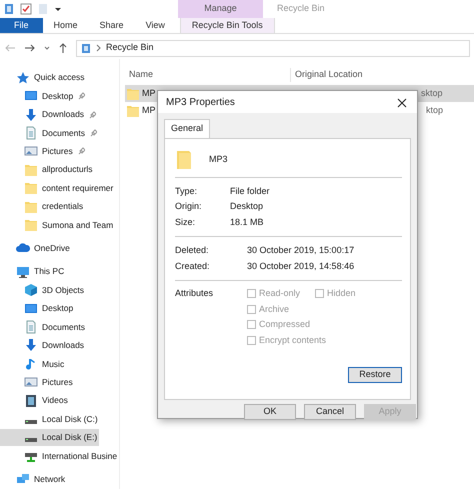 This screenshot has width=474, height=499. I want to click on context-tab-group-label: Manage, so click(220, 9).